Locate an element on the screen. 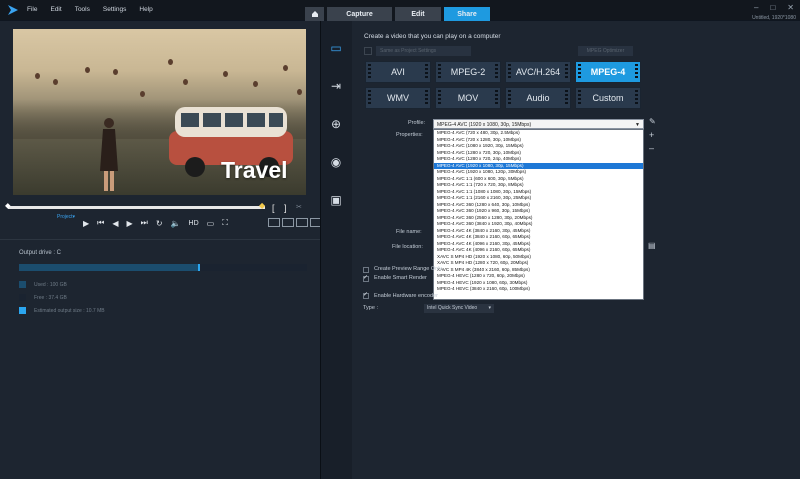  profile-label: Profile: is located at coordinates (417, 123).